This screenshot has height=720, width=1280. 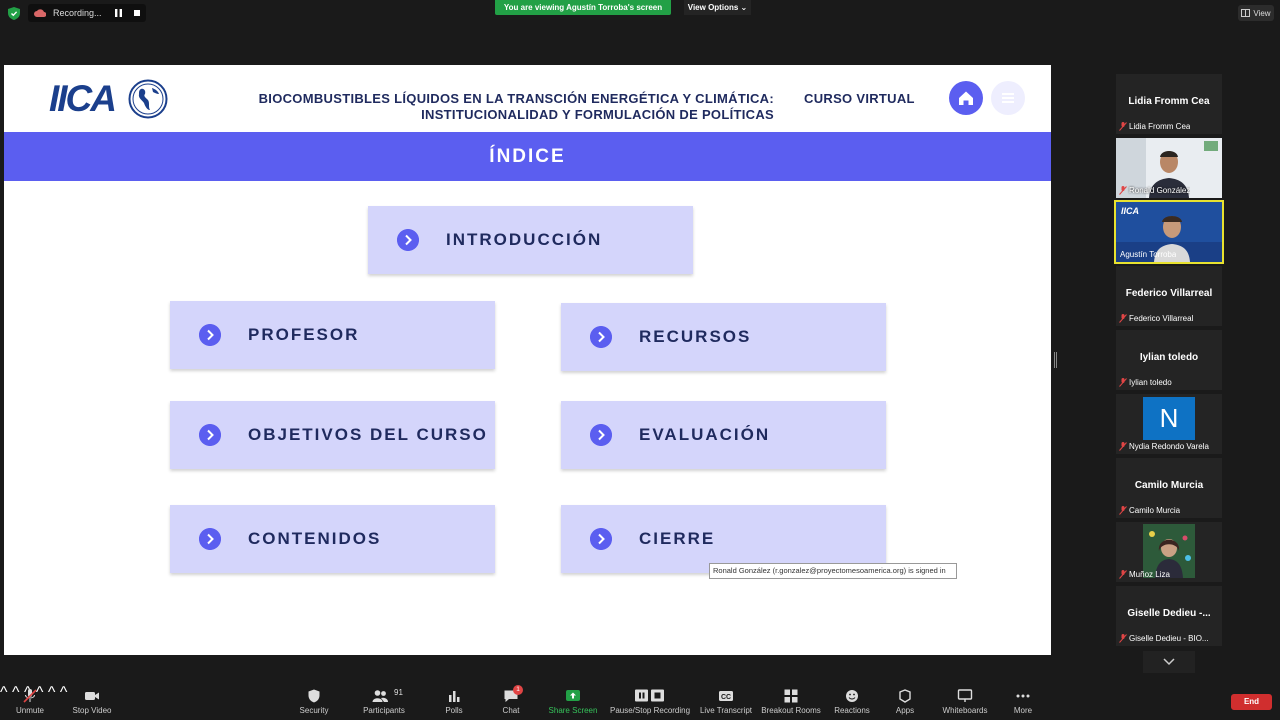 What do you see at coordinates (92, 702) in the screenshot?
I see `stop-video-button: Stop Video` at bounding box center [92, 702].